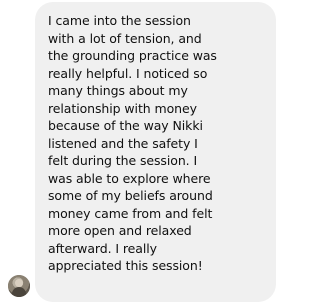 The height and width of the screenshot is (305, 320). What do you see at coordinates (120, 230) in the screenshot?
I see `message-line: more open and relaxed` at bounding box center [120, 230].